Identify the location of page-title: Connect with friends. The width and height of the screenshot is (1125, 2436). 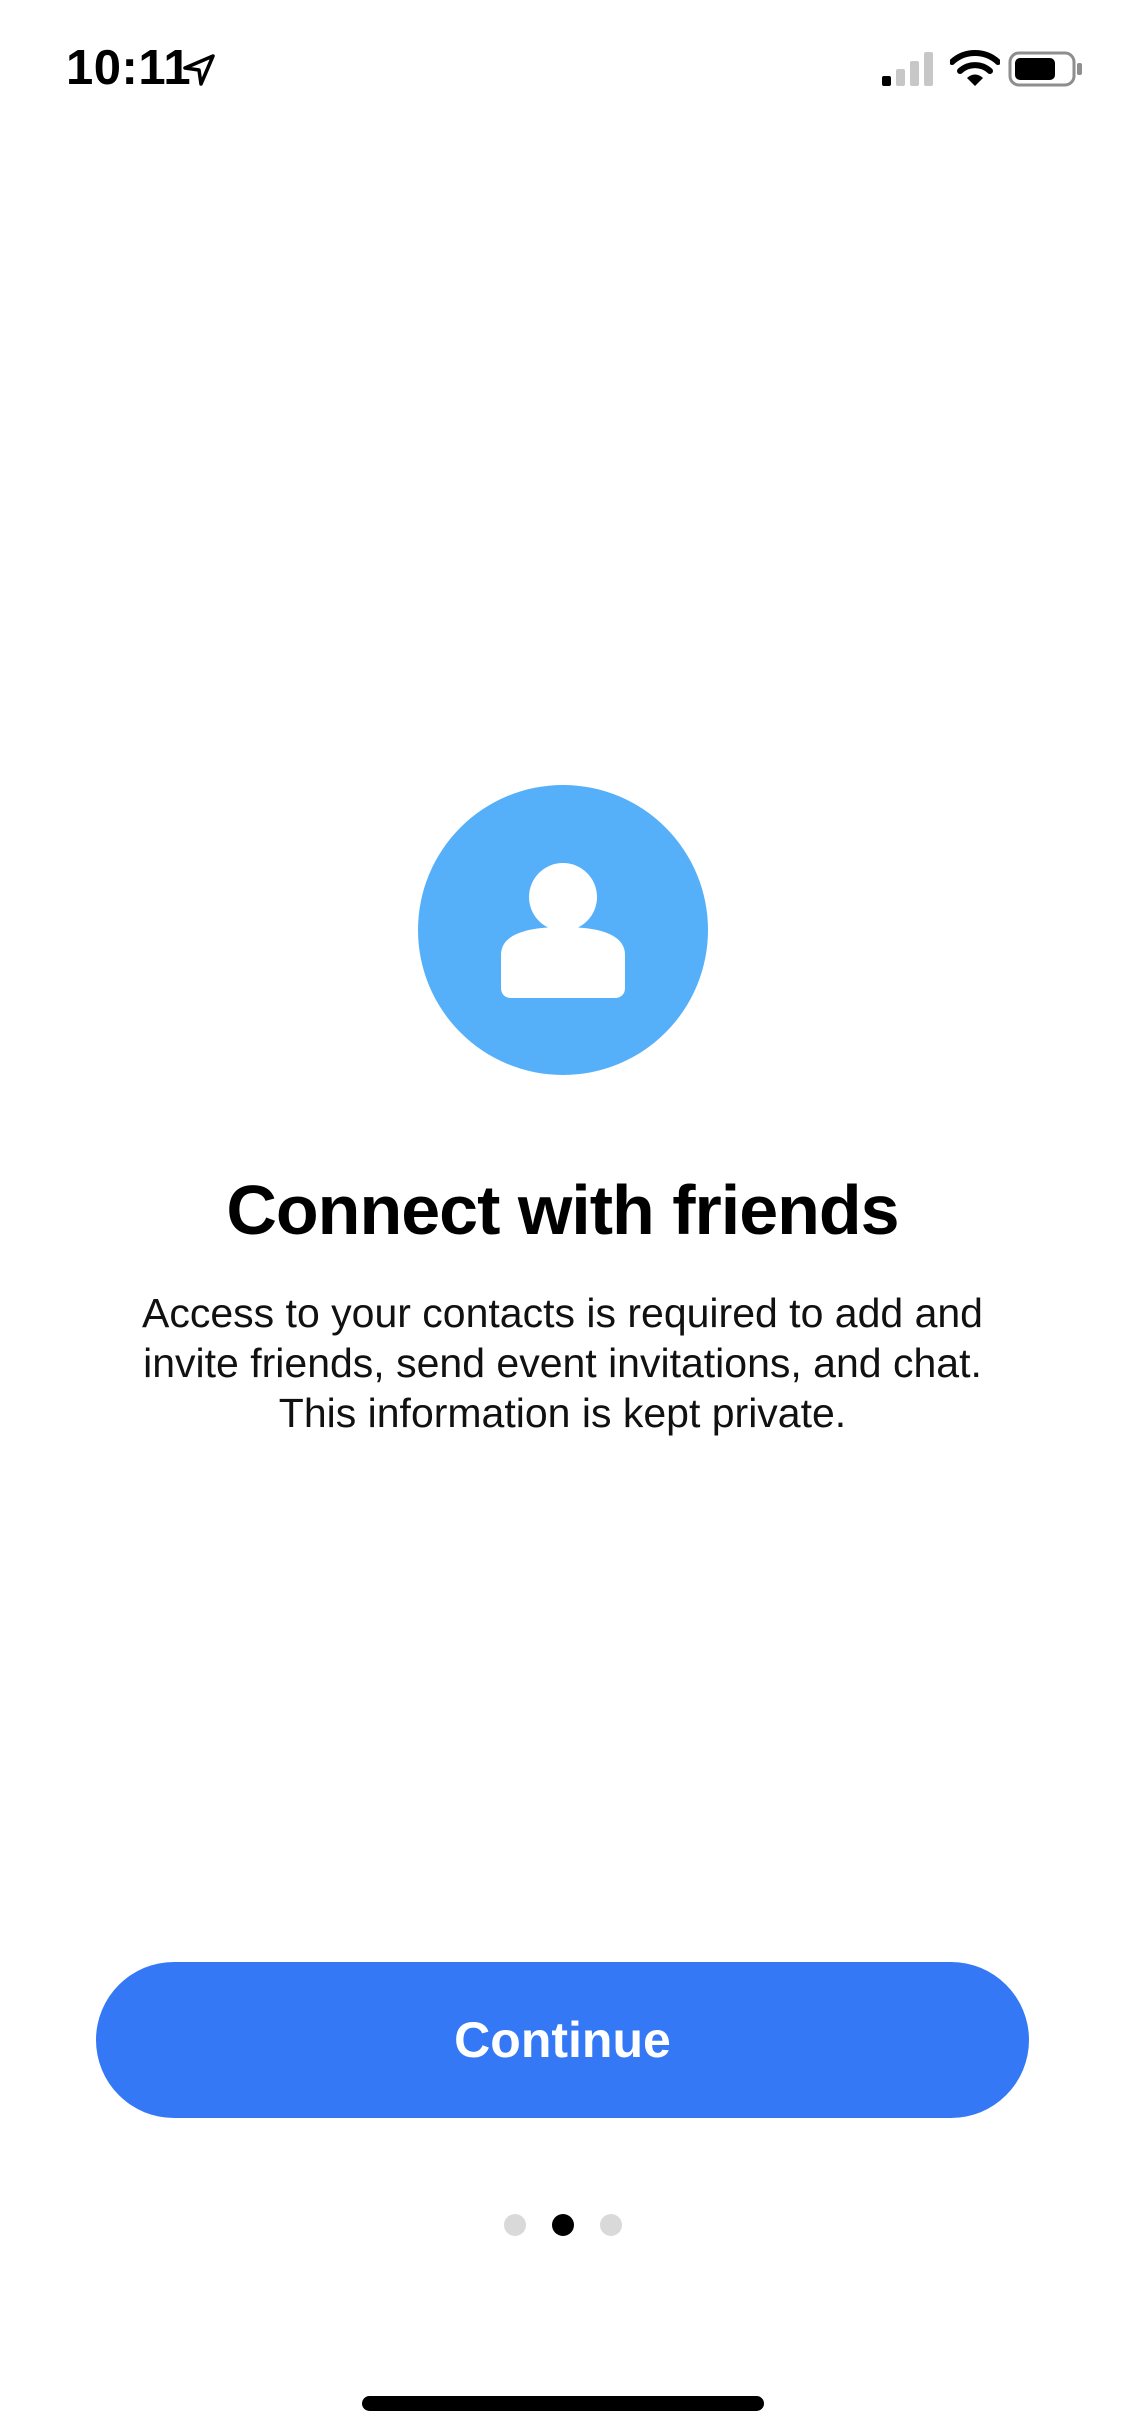
(562, 1210).